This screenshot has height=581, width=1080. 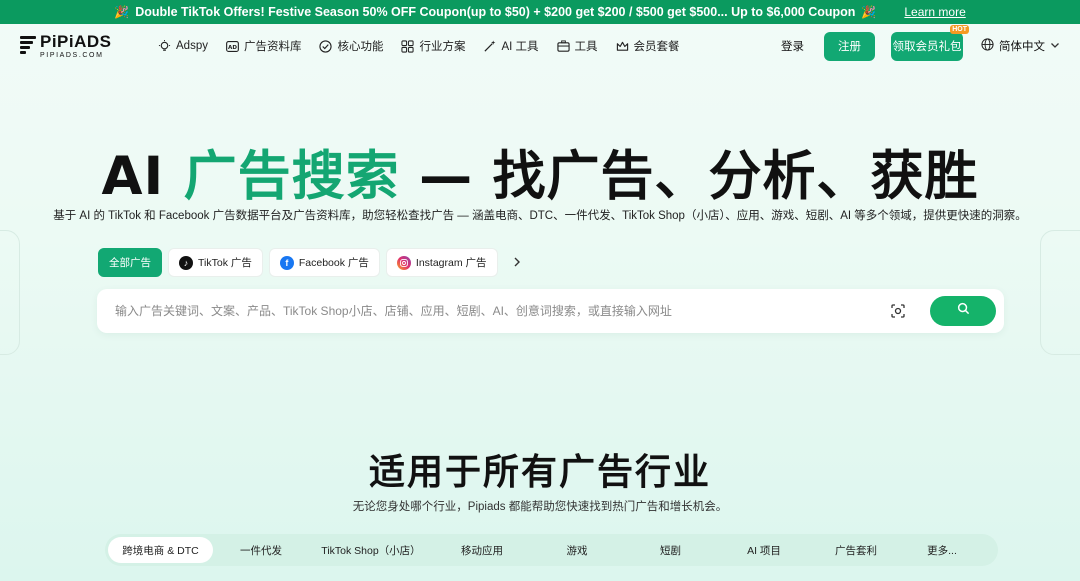 What do you see at coordinates (622, 46) in the screenshot?
I see `crown-icon` at bounding box center [622, 46].